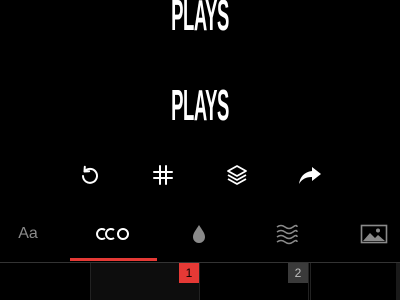  I want to click on action-toolbar, so click(200, 175).